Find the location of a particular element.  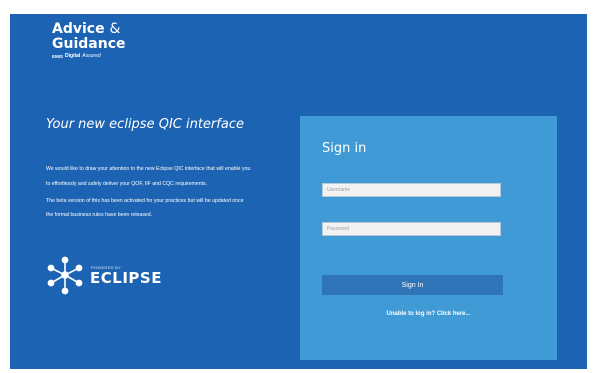

logo-ampersand: & is located at coordinates (115, 29).